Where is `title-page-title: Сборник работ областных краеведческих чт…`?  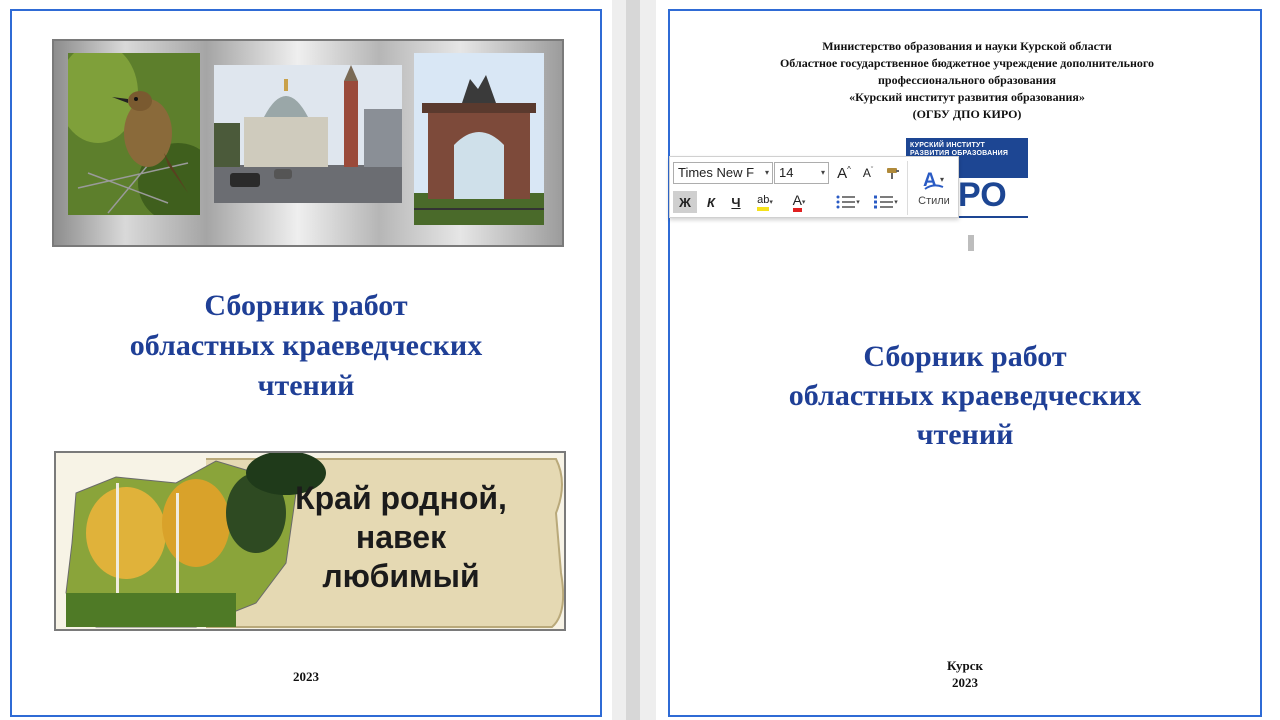 title-page-title: Сборник работ областных краеведческих чт… is located at coordinates (965, 395).